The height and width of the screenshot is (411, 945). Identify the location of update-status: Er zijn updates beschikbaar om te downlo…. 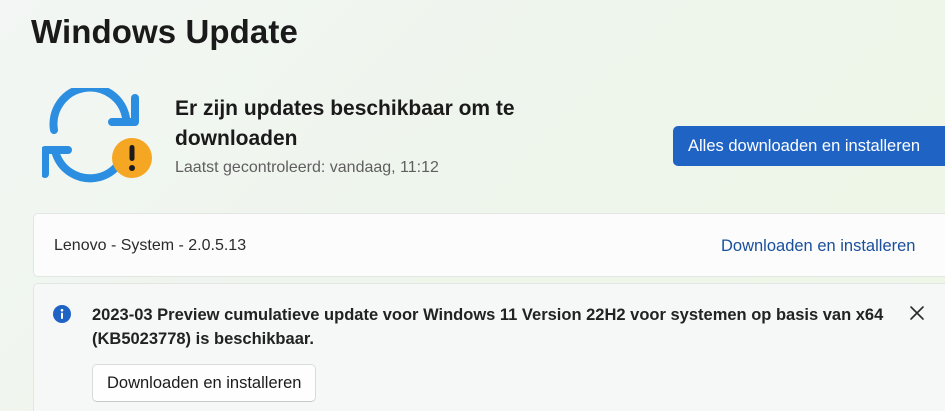
(390, 136).